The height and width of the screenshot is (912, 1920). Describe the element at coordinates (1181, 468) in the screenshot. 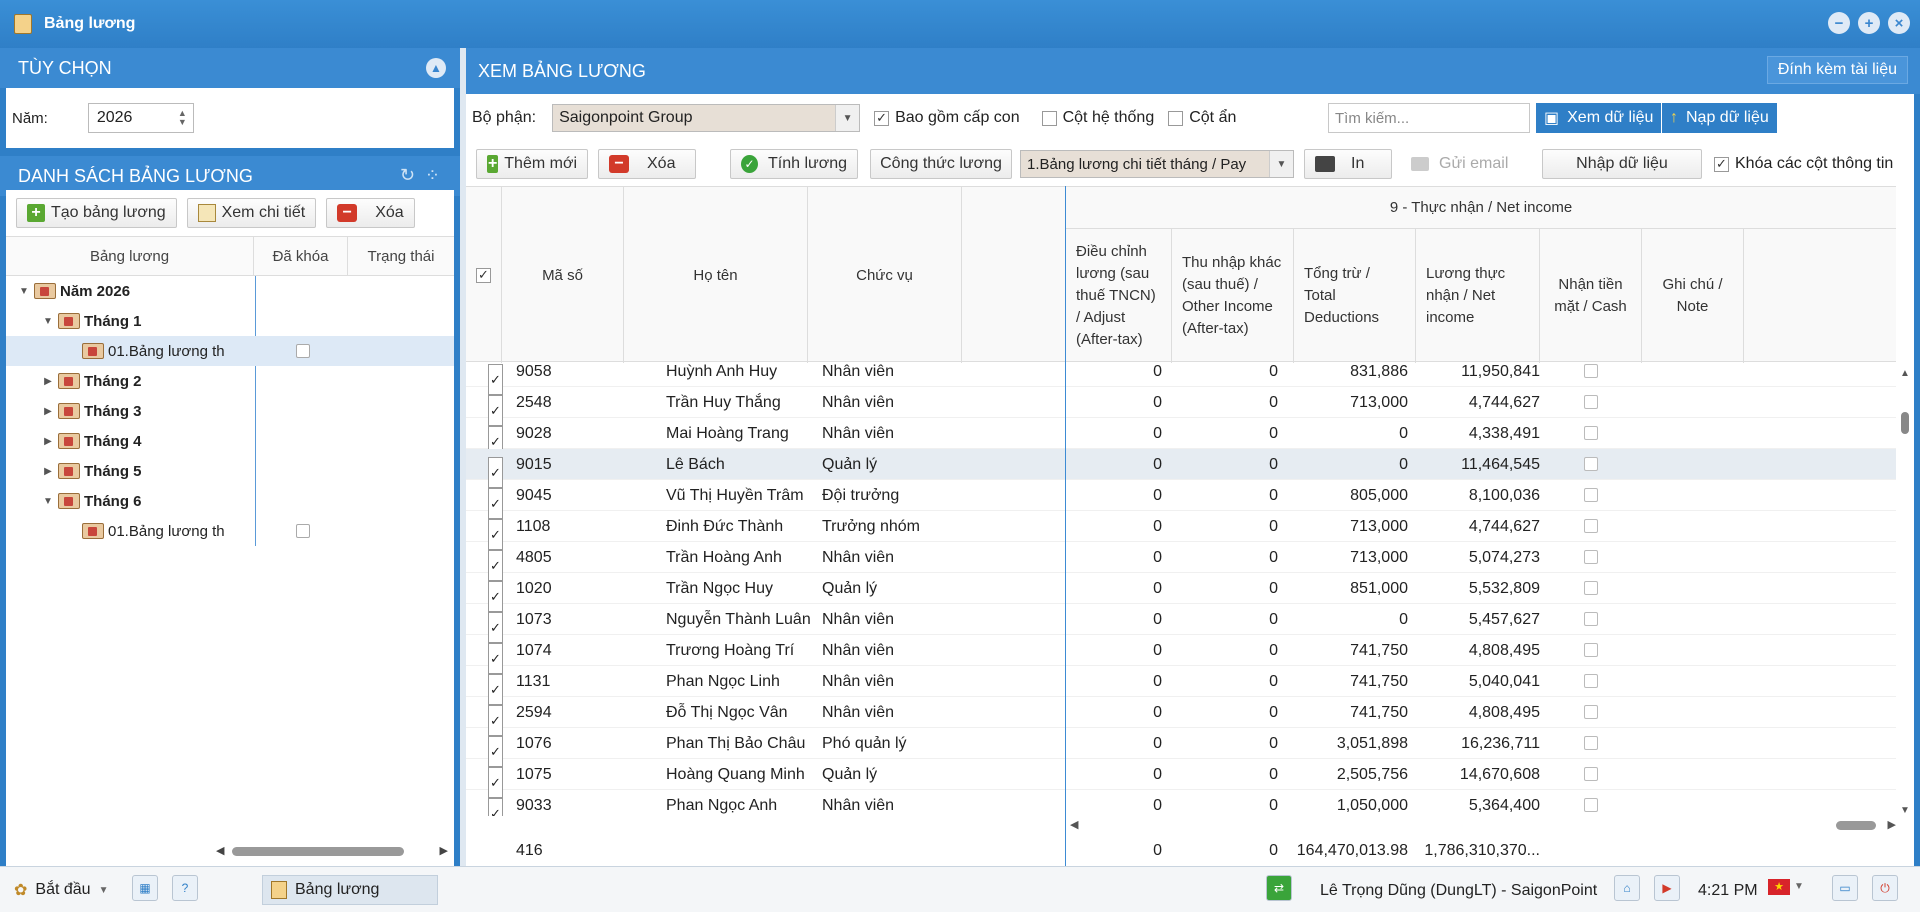

I see `table-row: ✓ 9015 Lê Bách Quản lý 0 0 0 11,464,545` at that location.